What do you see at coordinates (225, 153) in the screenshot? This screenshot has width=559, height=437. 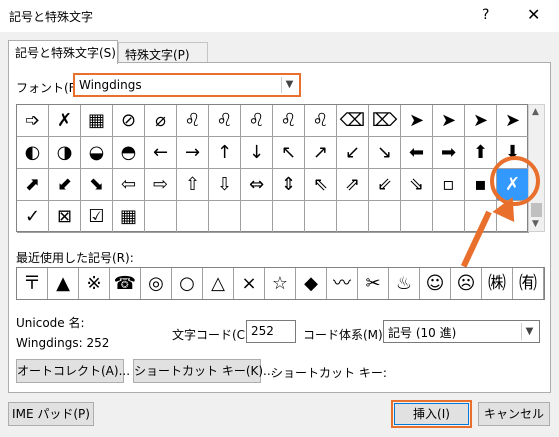 I see `symbol-cell: ↑` at bounding box center [225, 153].